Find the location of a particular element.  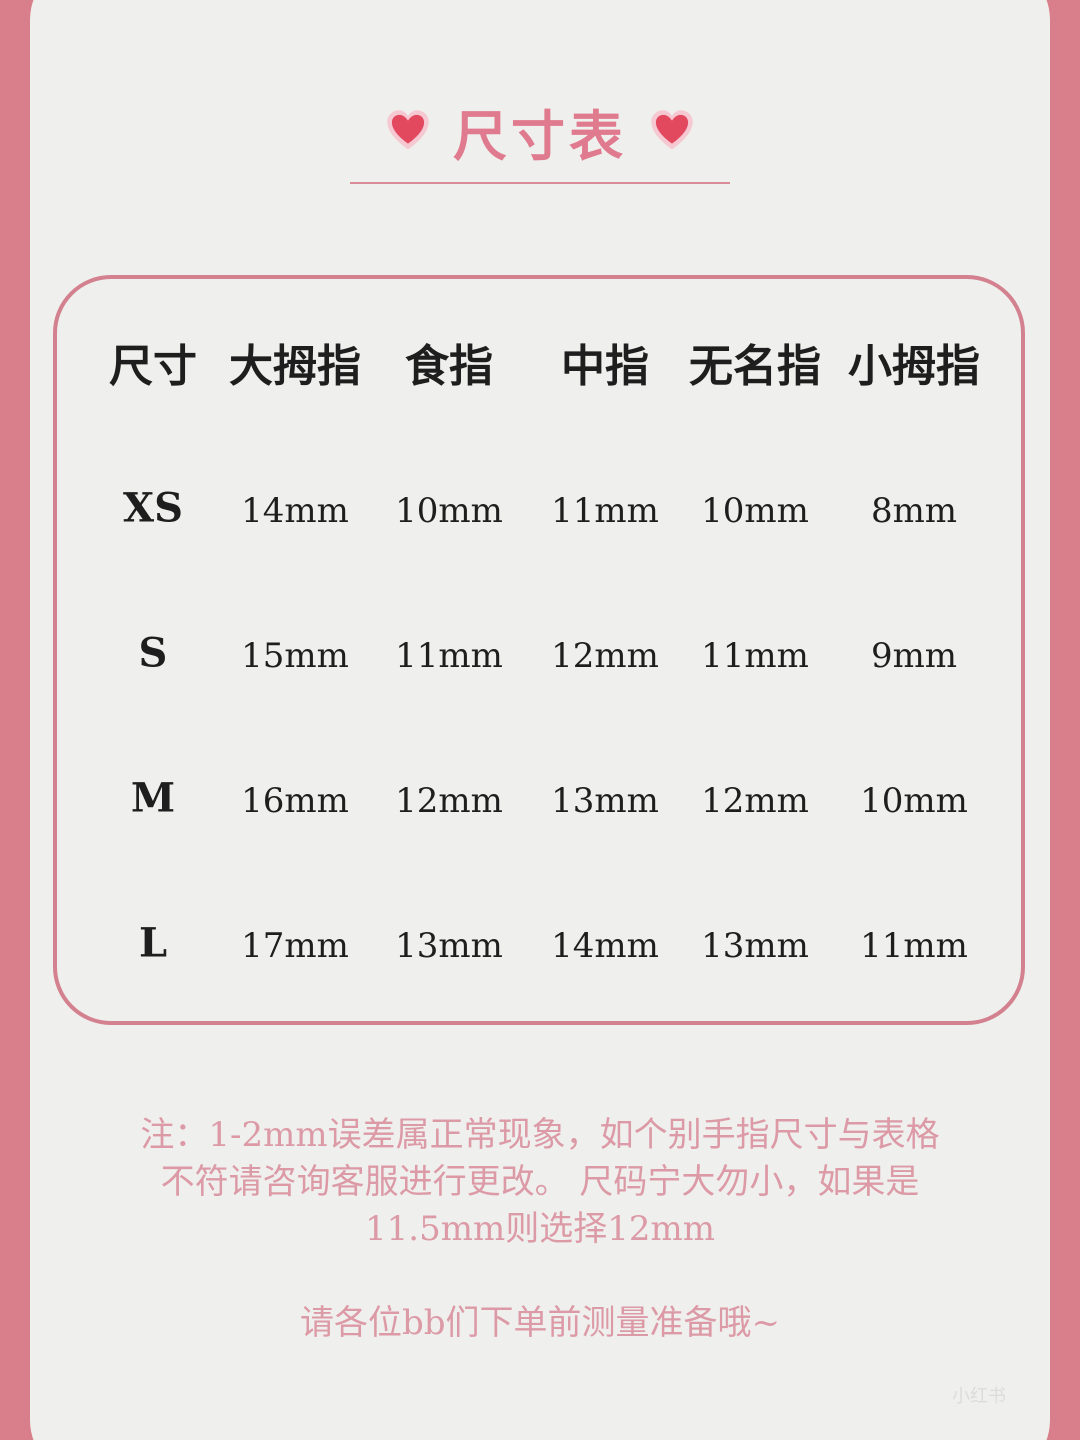

watermark: 小红书 is located at coordinates (979, 1396).